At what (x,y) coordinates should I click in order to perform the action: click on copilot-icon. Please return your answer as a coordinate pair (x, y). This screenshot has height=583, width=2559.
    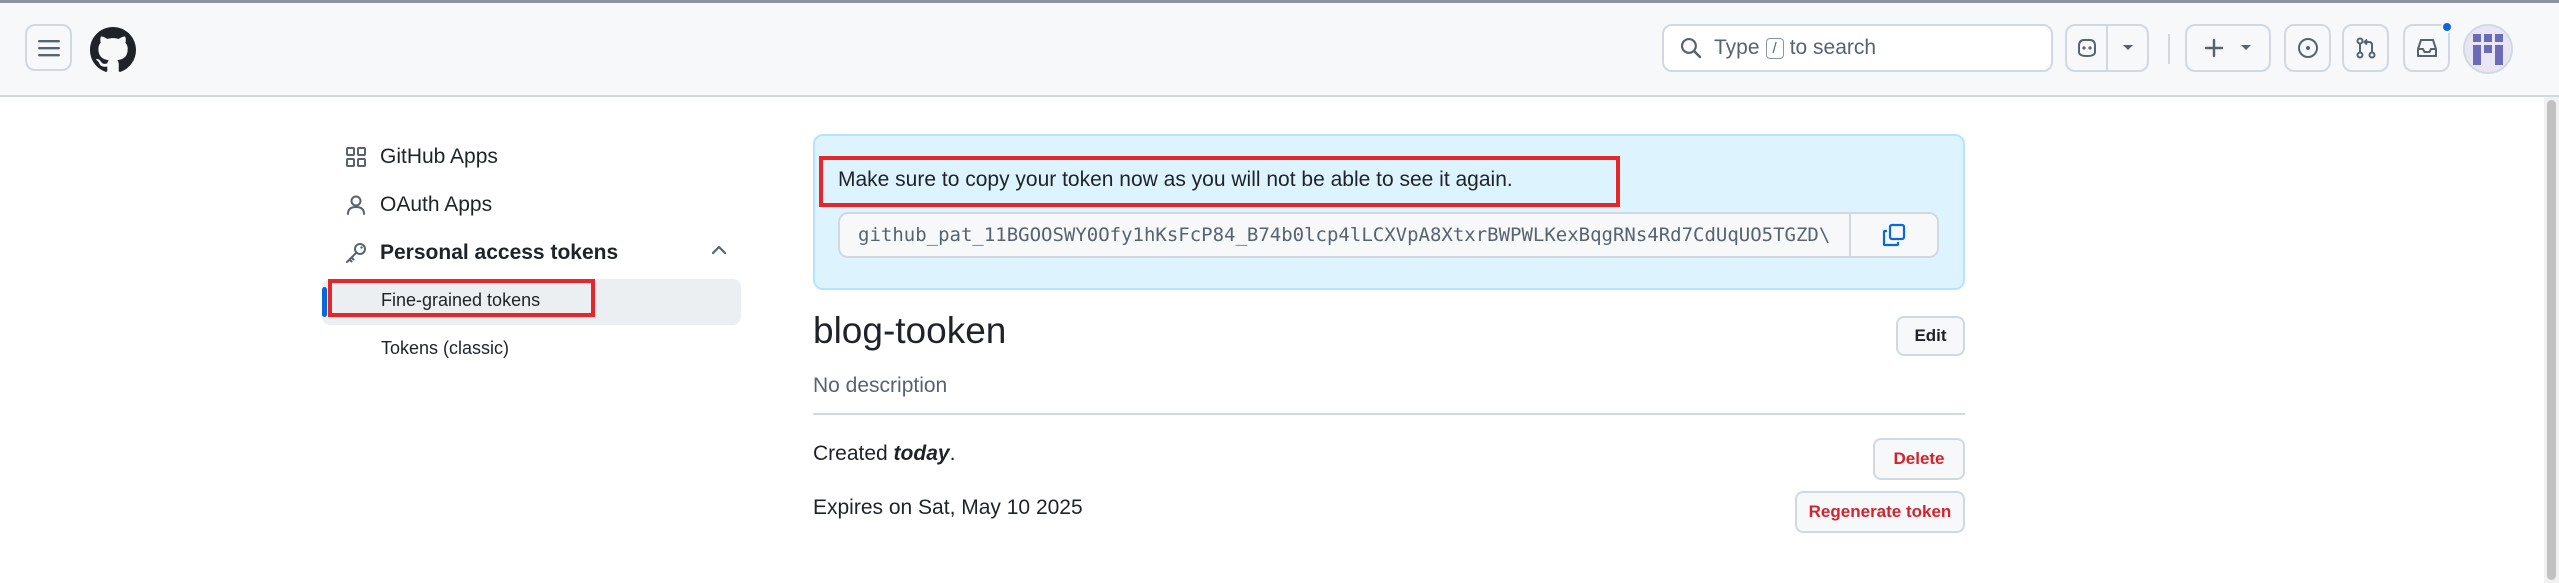
    Looking at the image, I should click on (2086, 48).